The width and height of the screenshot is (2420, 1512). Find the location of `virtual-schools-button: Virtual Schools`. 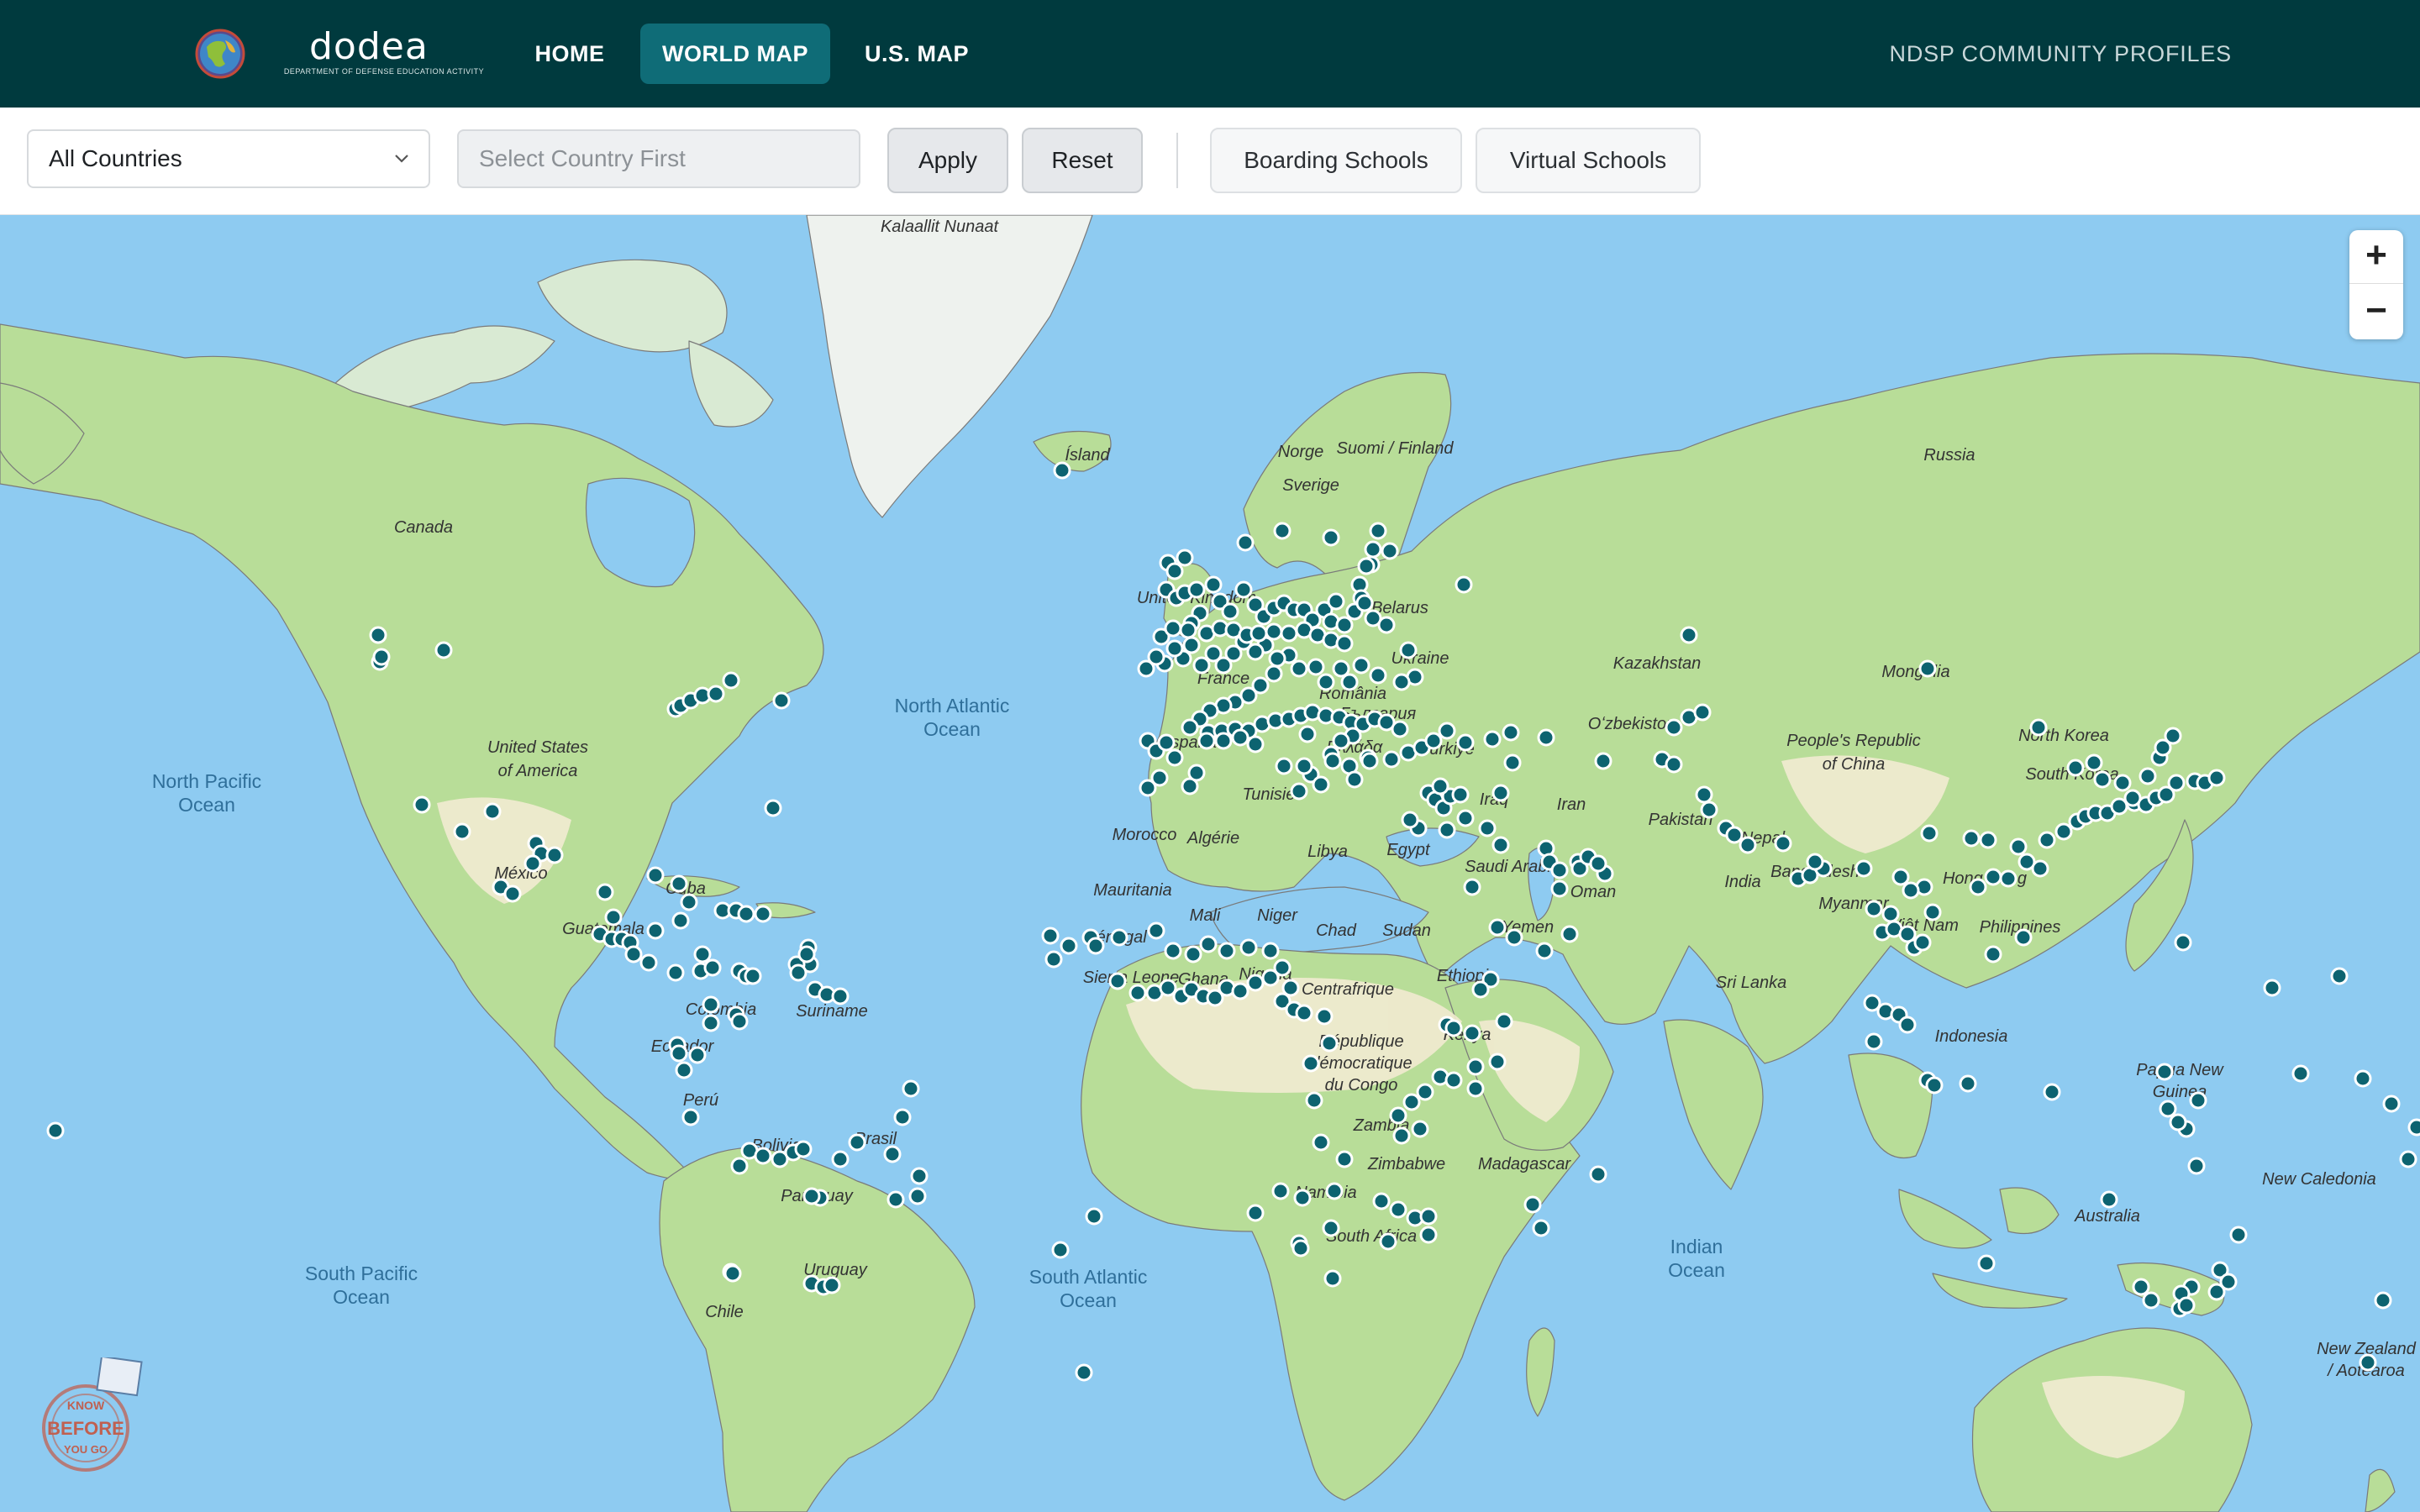

virtual-schools-button: Virtual Schools is located at coordinates (1589, 160).